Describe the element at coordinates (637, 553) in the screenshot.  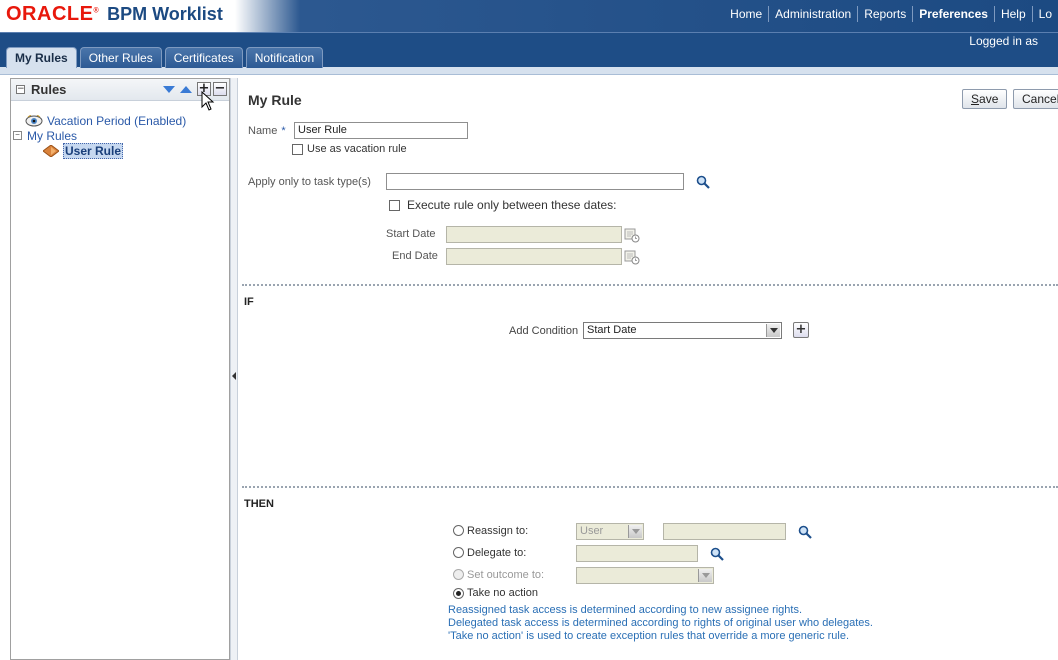
I see `delegate-to-field` at that location.